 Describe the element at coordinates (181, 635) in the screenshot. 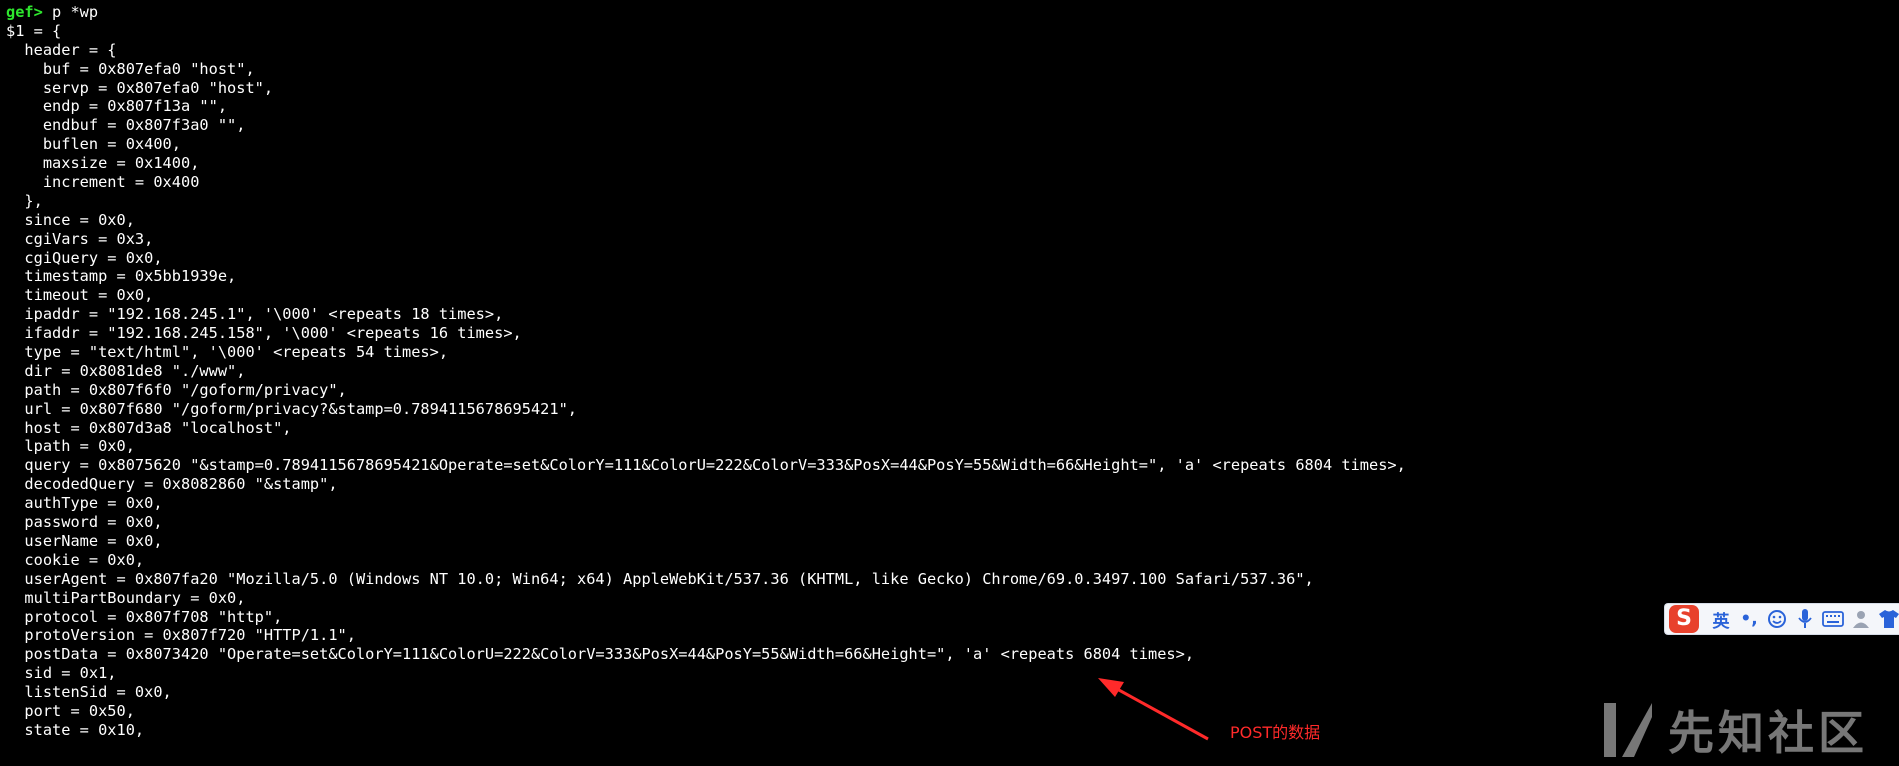

I see `output-line: protoVersion = 0x807f720 "HTTP/1.1",` at that location.